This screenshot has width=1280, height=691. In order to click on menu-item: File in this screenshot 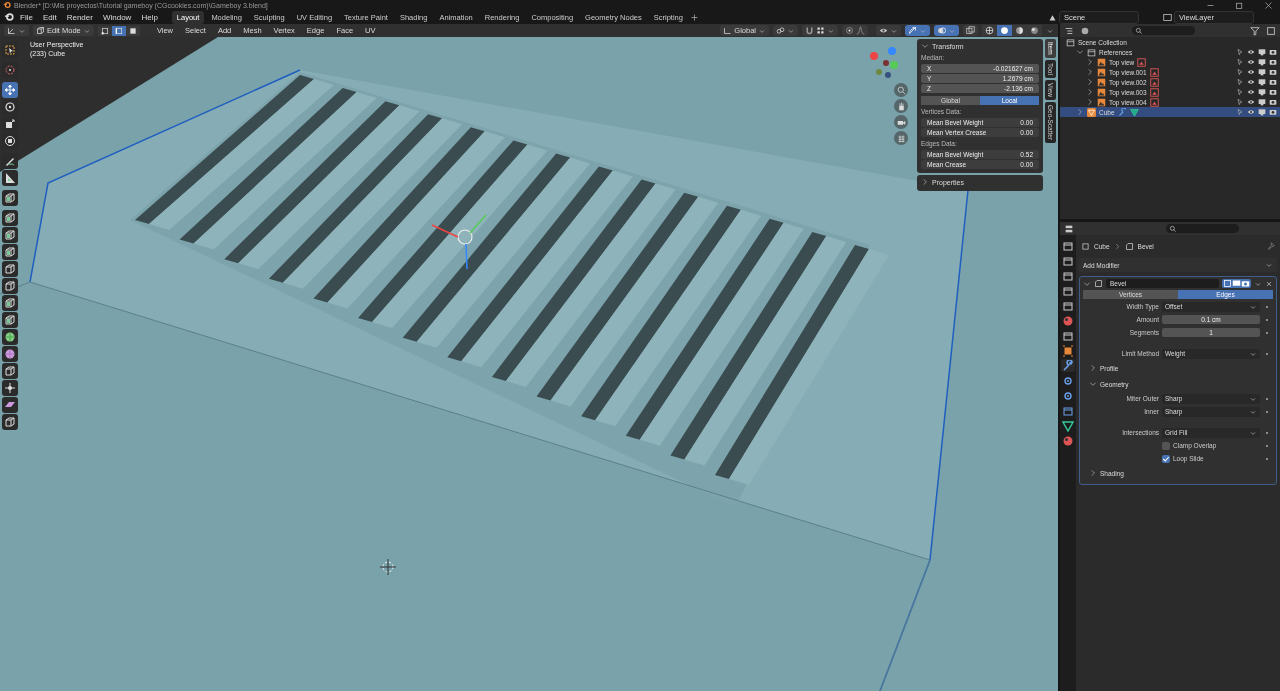, I will do `click(26, 17)`.